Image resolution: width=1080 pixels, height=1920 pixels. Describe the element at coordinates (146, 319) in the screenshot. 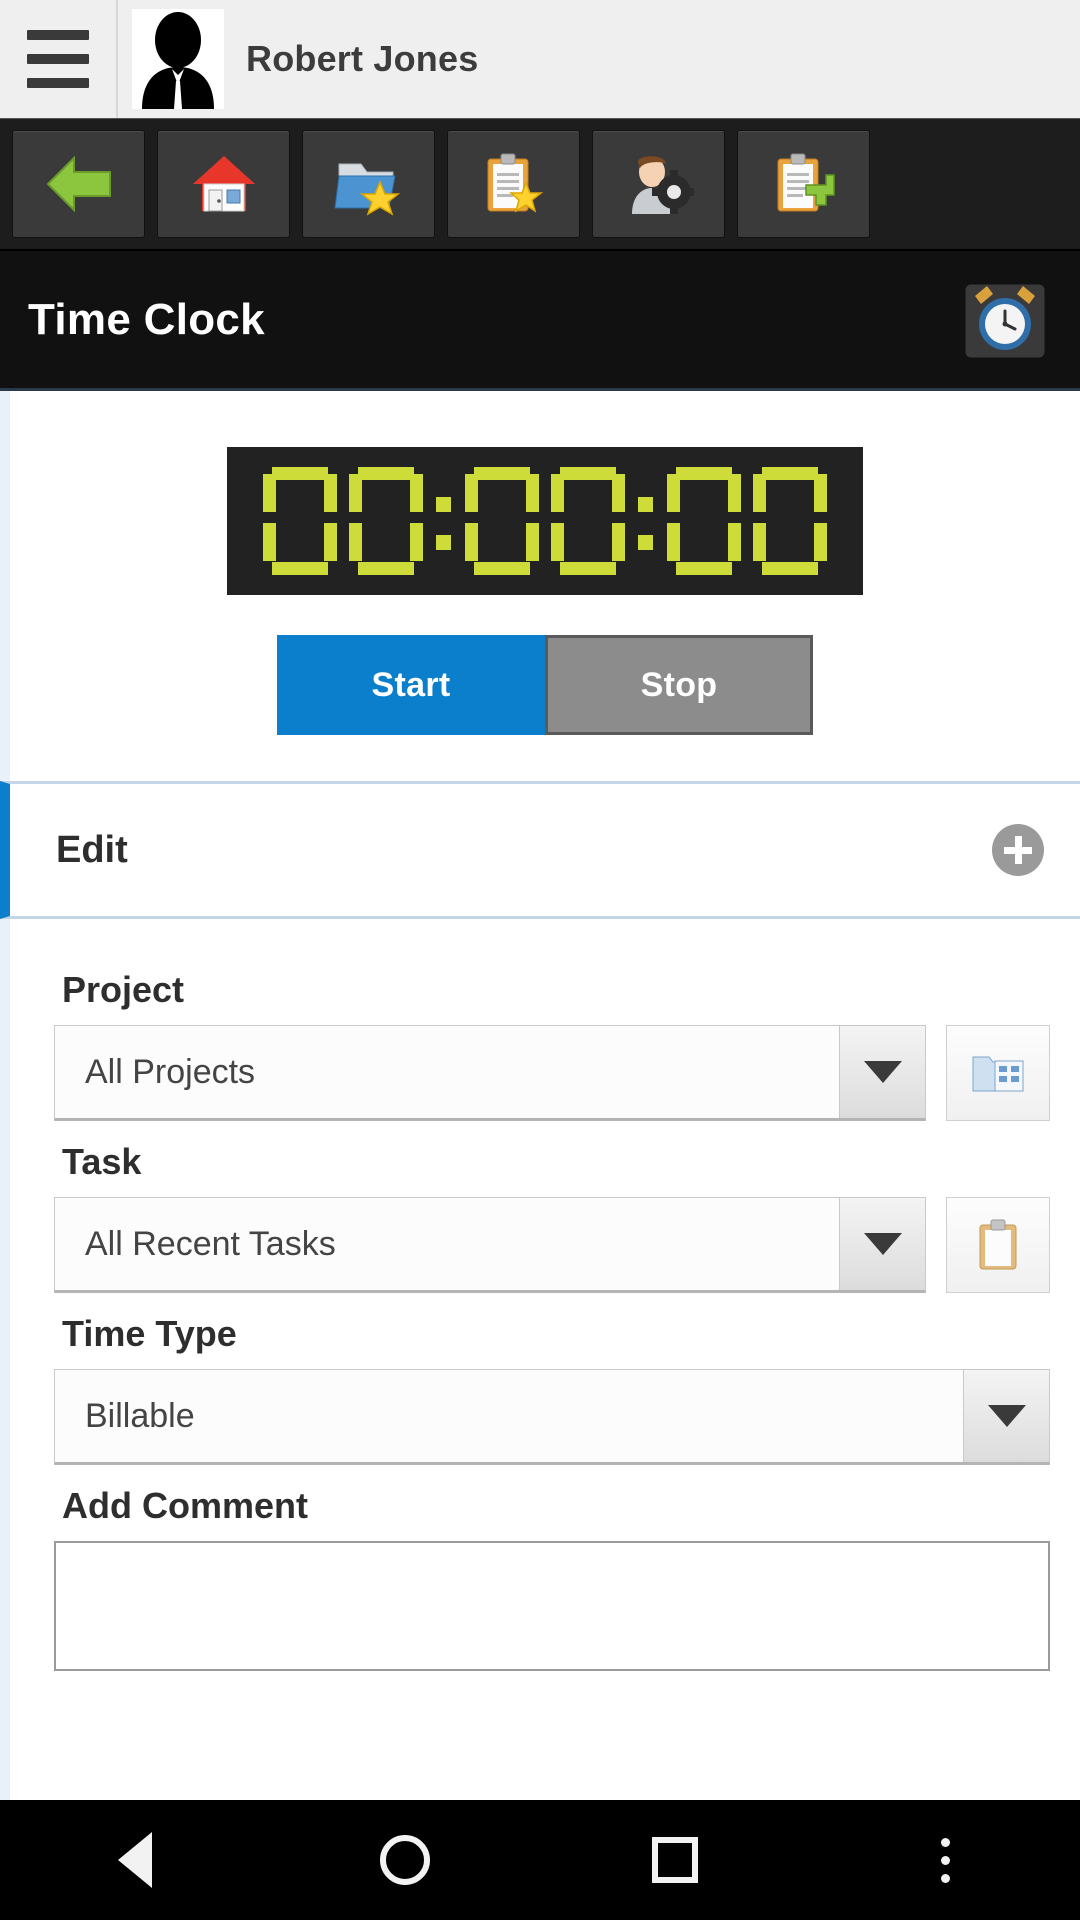

I see `page-title: Time Clock` at that location.